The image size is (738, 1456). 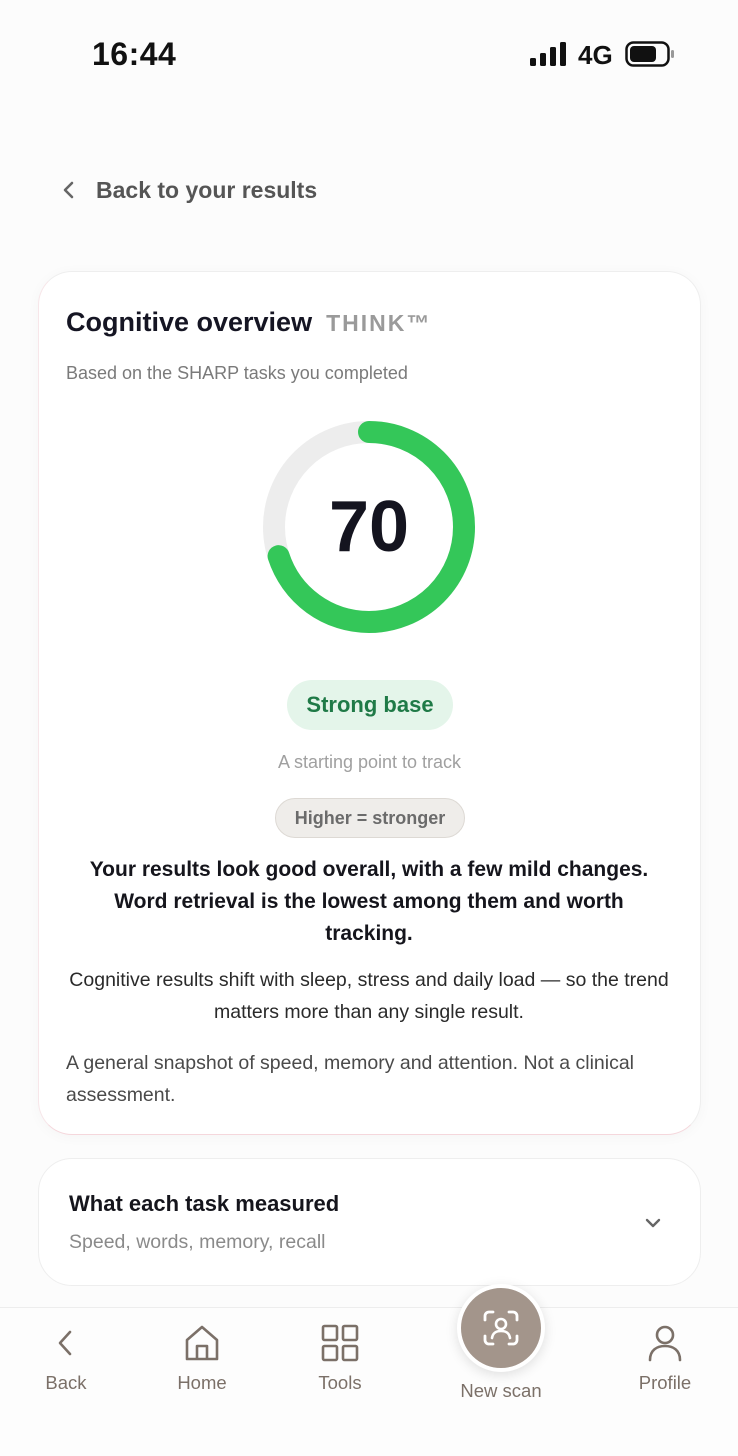 I want to click on face-scan-icon, so click(x=501, y=1328).